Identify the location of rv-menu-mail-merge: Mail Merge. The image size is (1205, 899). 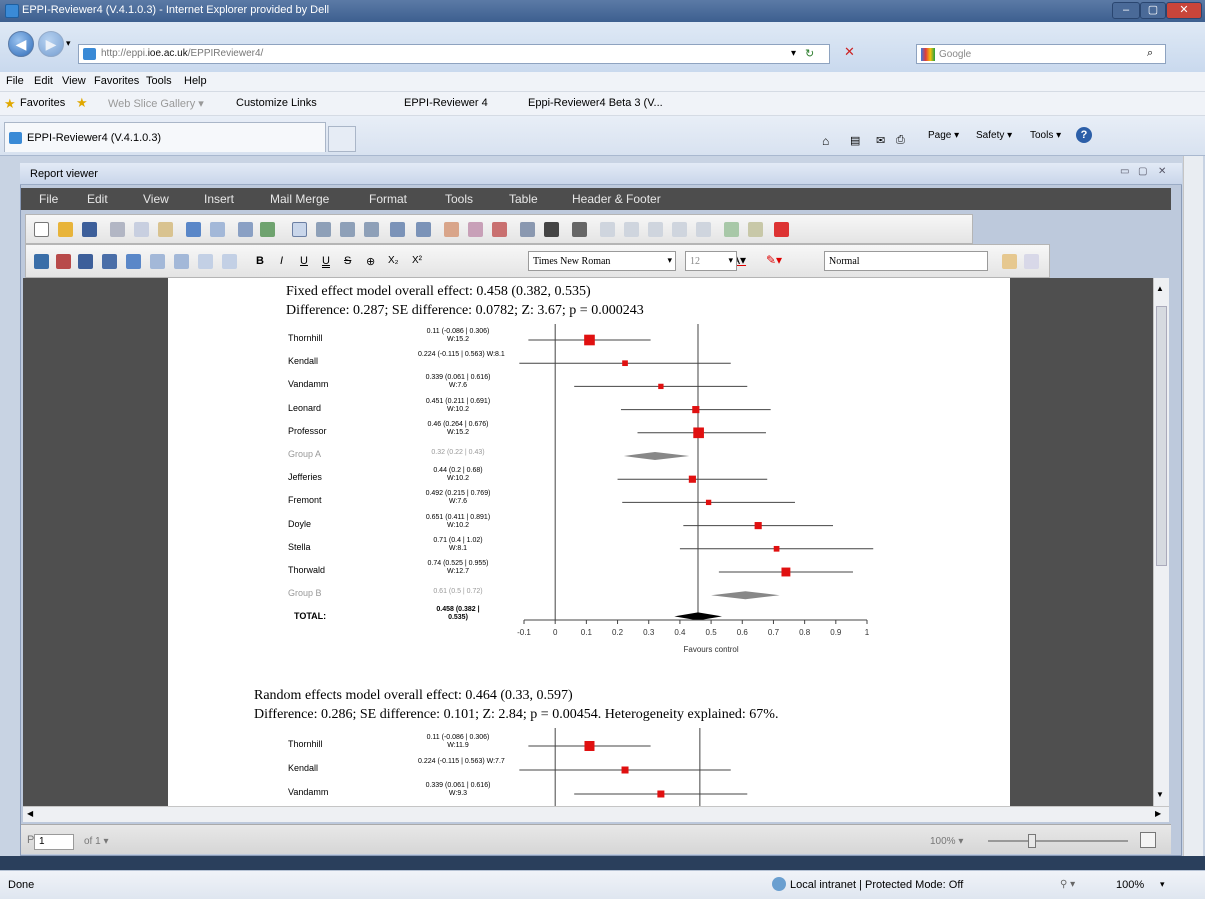
(299, 199).